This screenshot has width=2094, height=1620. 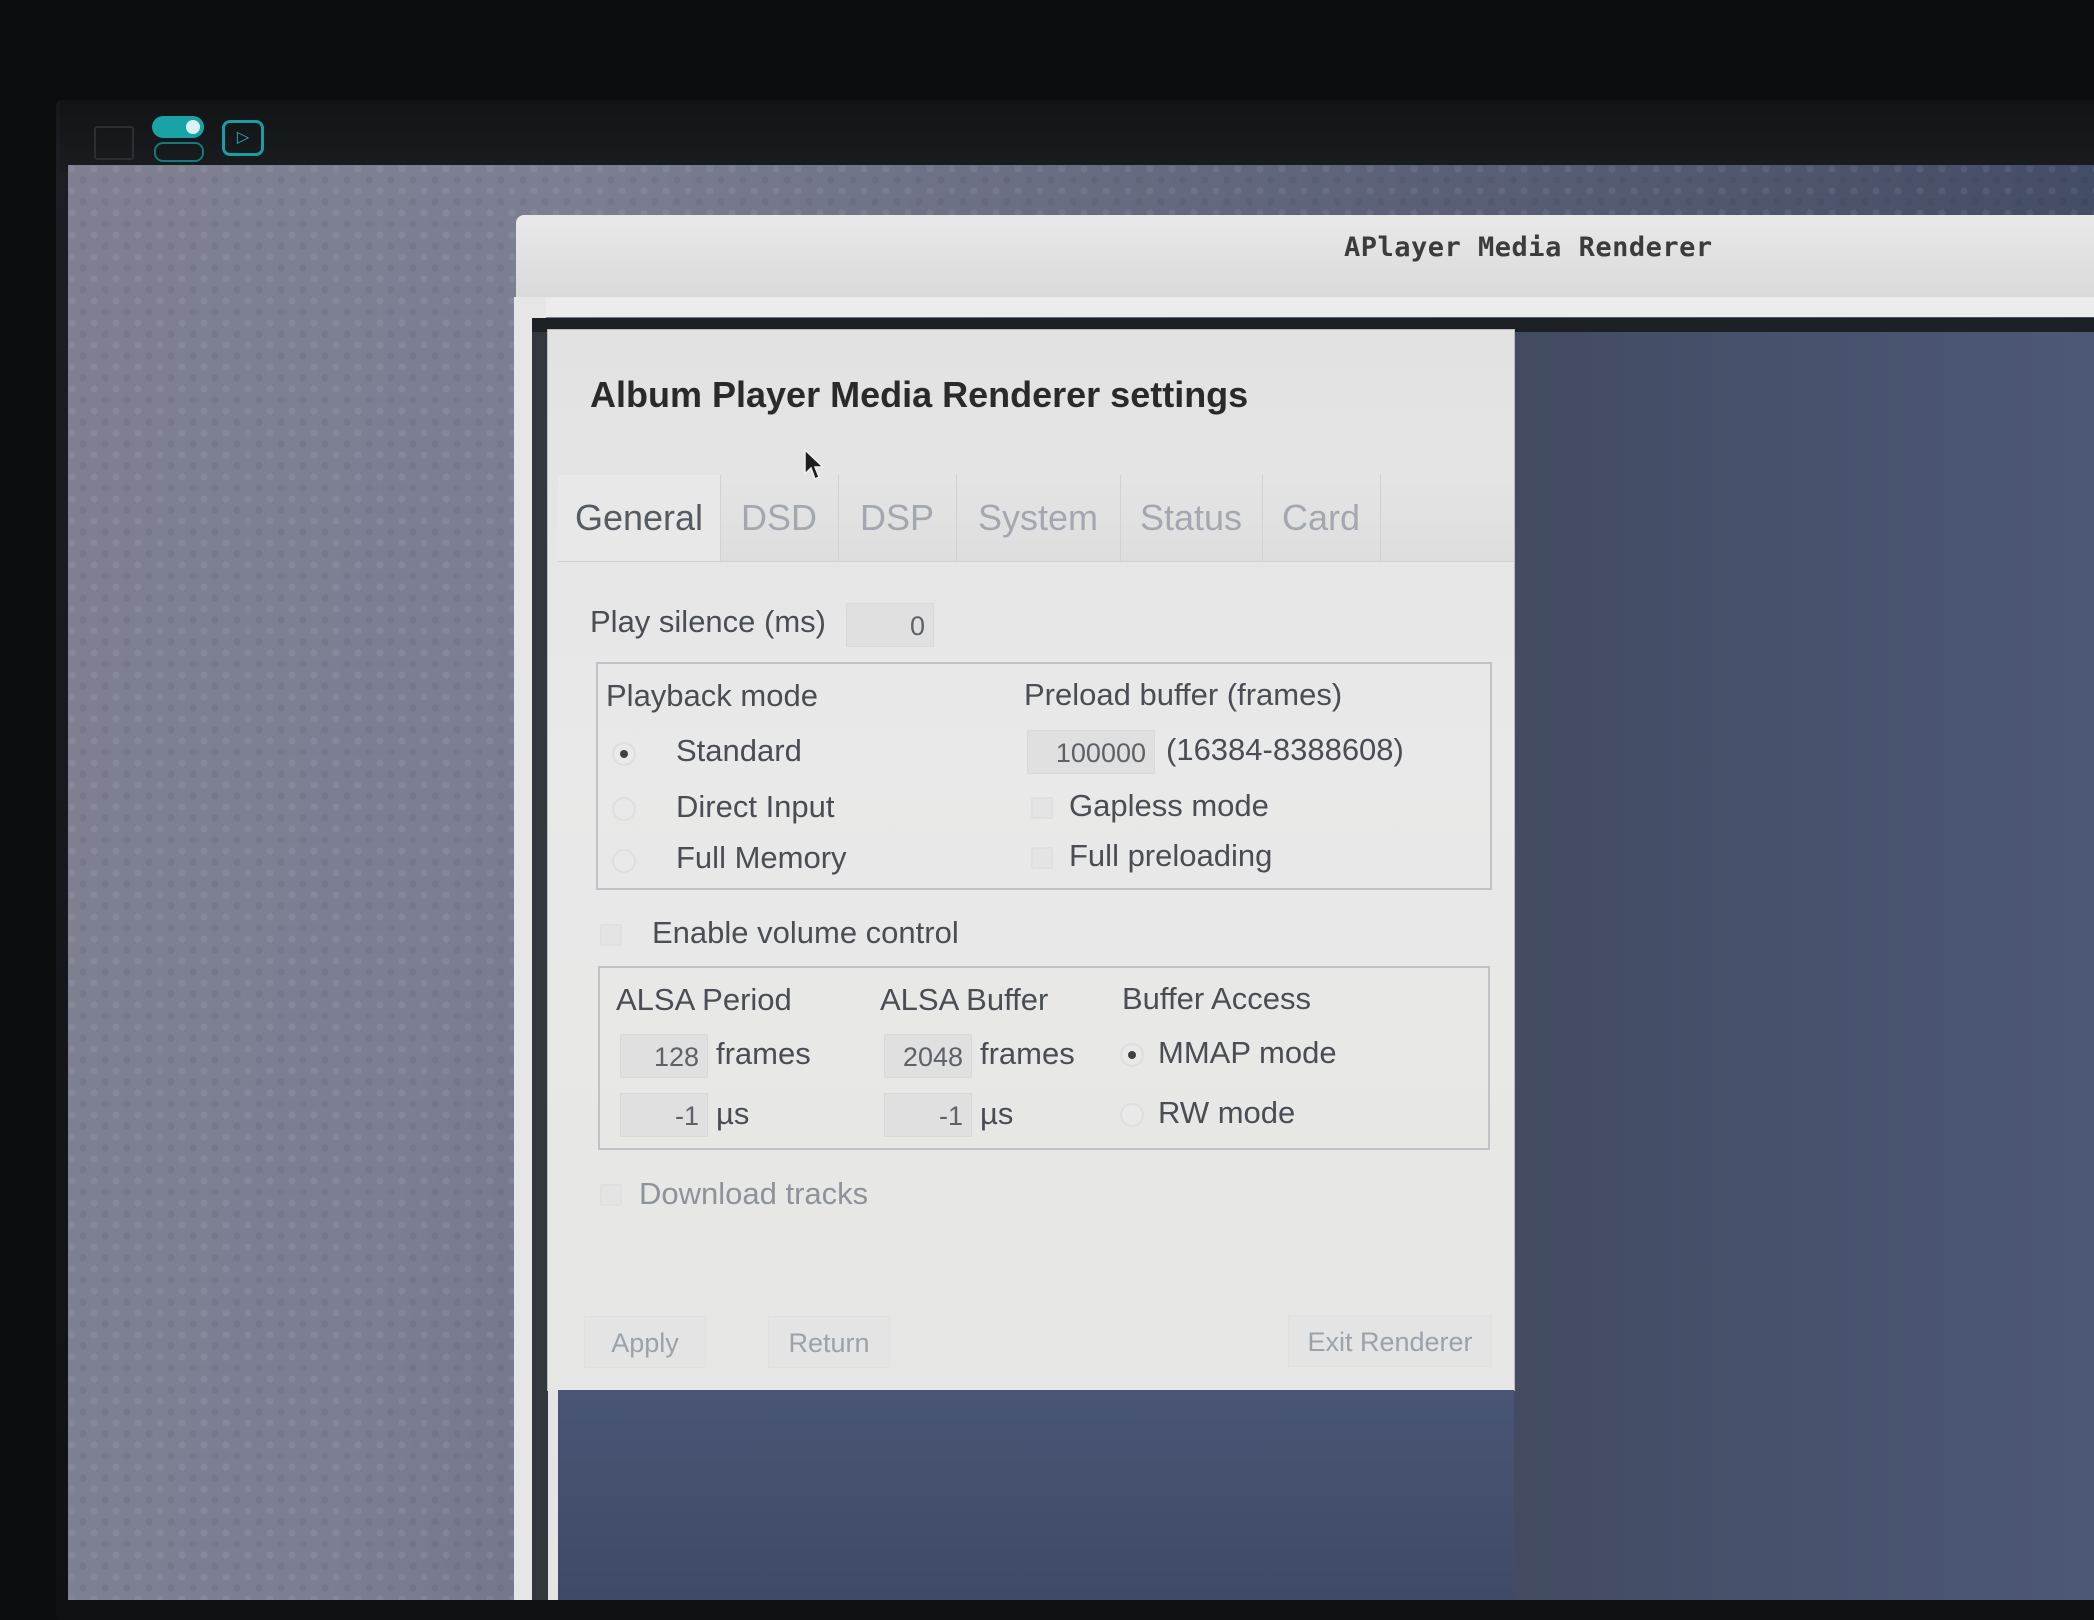 What do you see at coordinates (639, 518) in the screenshot?
I see `tab-general: General` at bounding box center [639, 518].